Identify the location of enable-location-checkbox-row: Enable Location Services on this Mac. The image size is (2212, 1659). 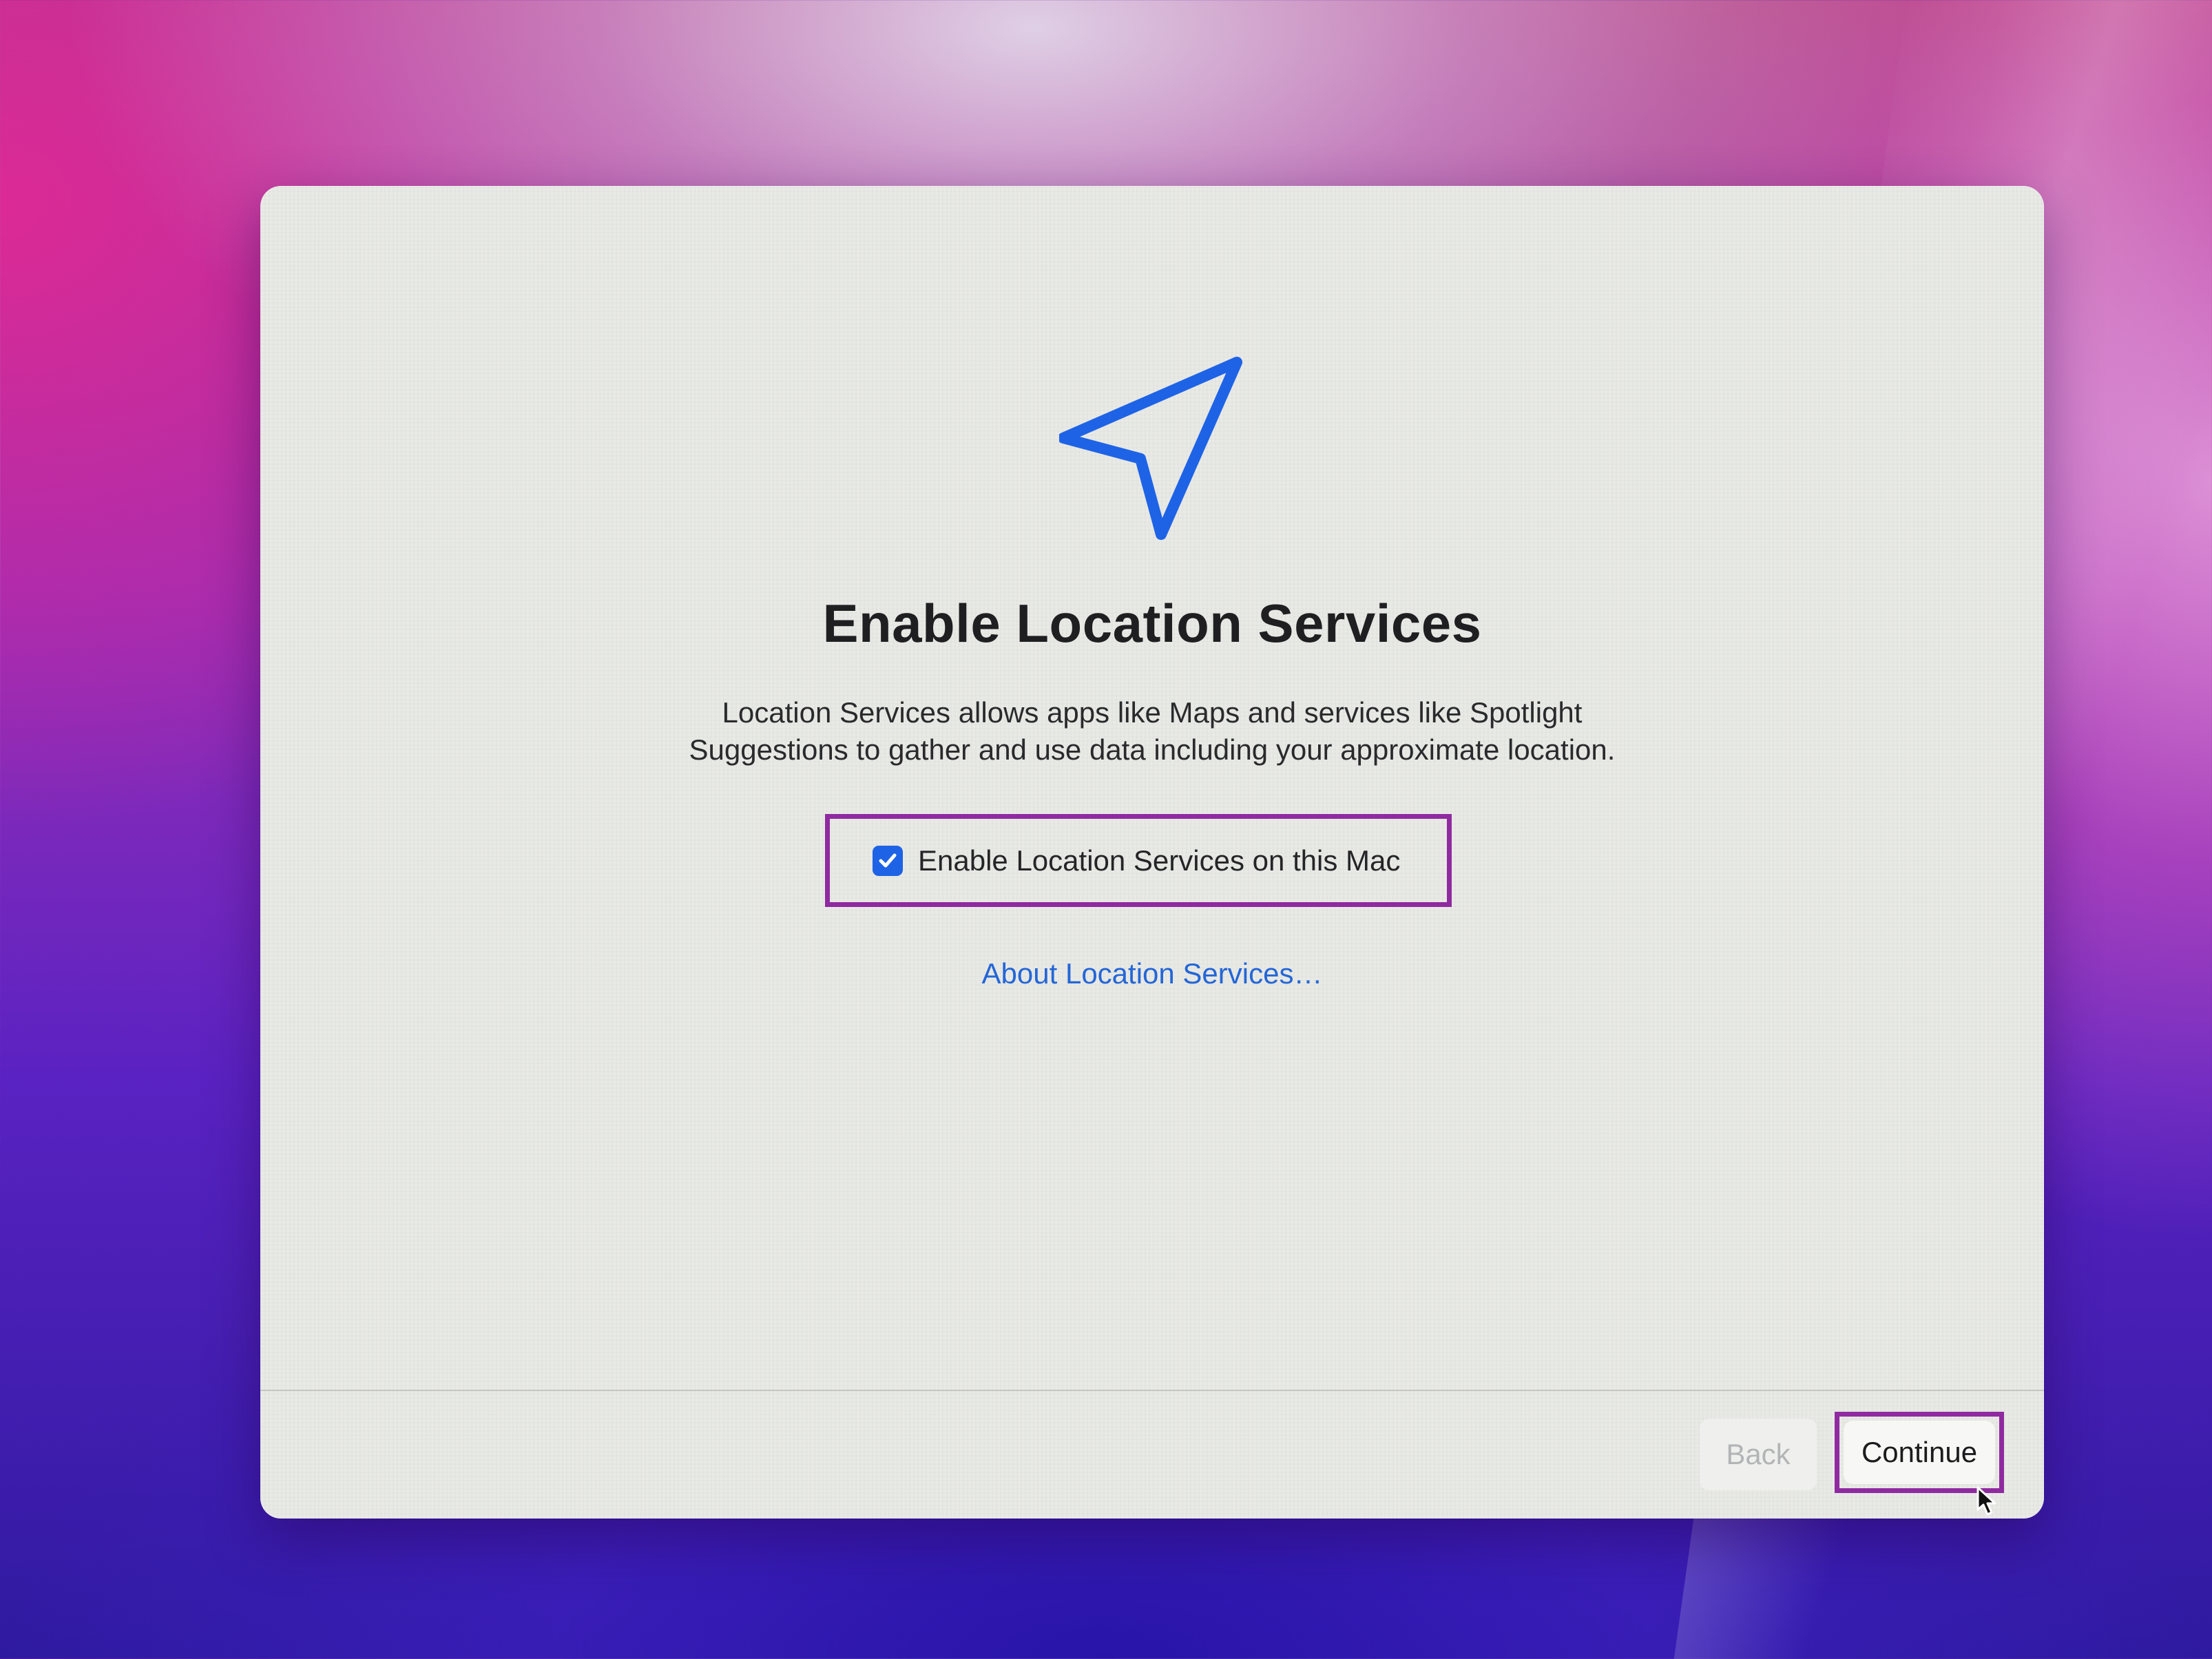
(1138, 860).